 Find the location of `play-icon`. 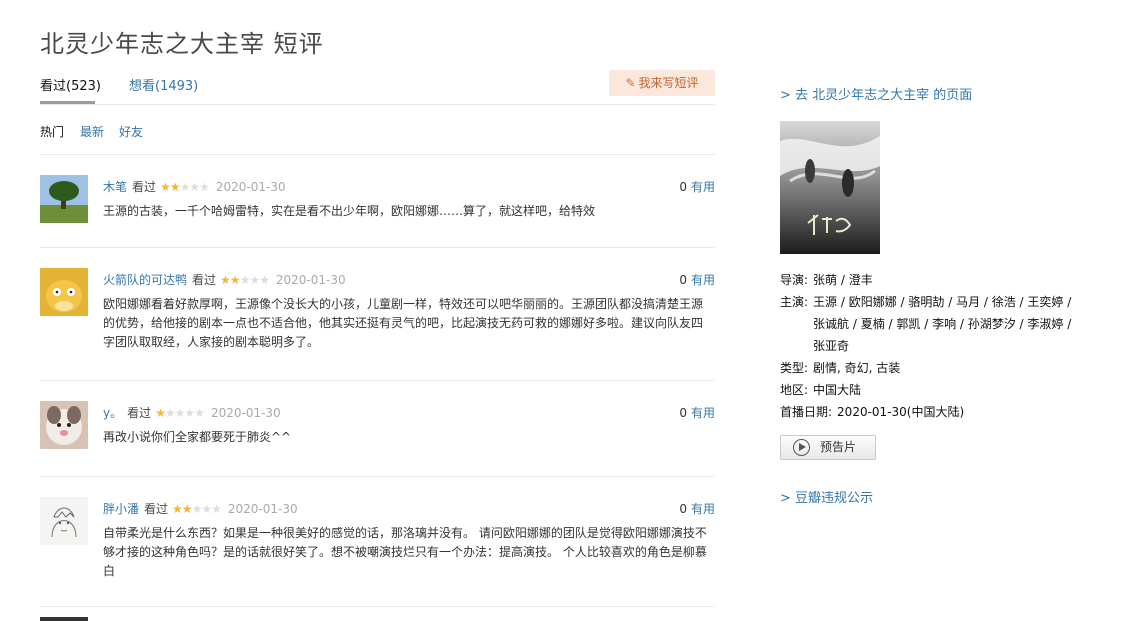

play-icon is located at coordinates (801, 447).